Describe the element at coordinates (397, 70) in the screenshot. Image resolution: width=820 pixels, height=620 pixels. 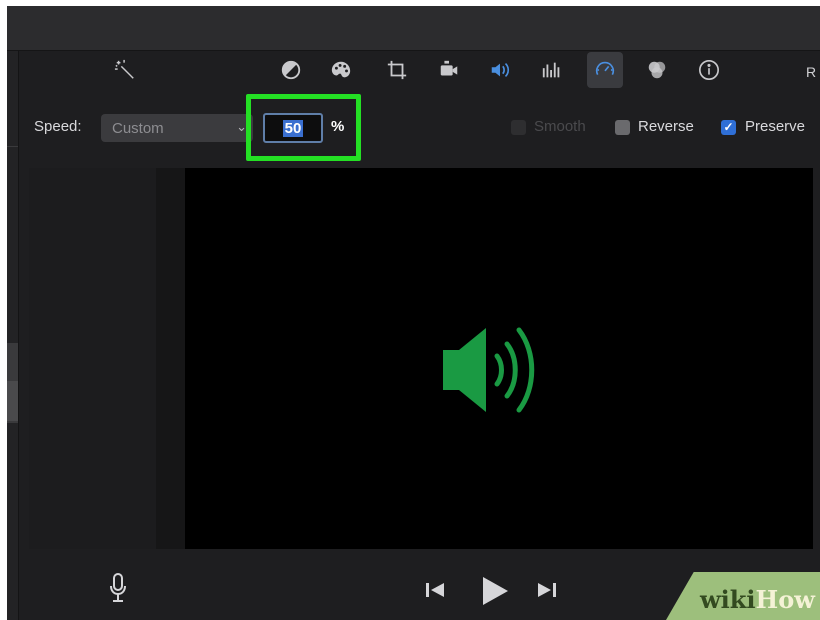
I see `crop-icon` at that location.